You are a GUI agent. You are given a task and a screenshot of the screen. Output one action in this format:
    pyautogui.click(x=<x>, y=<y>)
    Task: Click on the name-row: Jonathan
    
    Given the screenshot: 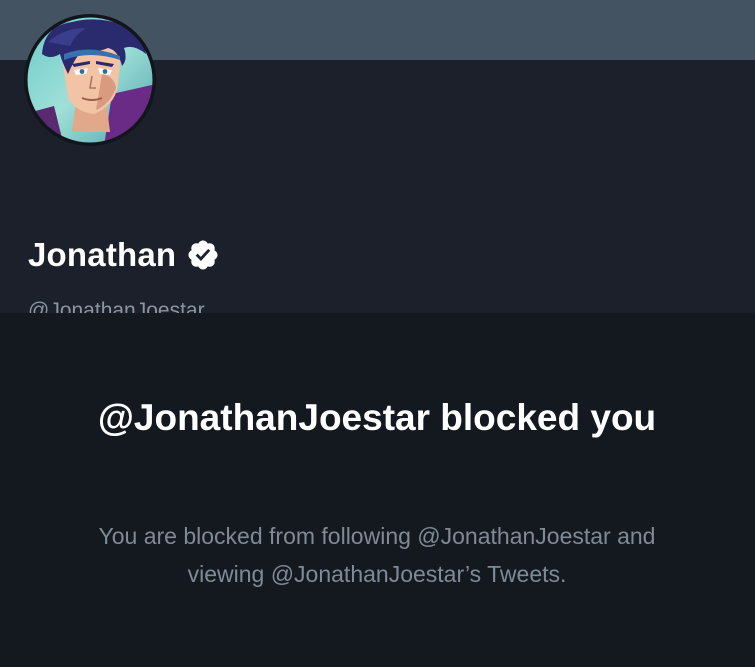 What is the action you would take?
    pyautogui.click(x=124, y=255)
    